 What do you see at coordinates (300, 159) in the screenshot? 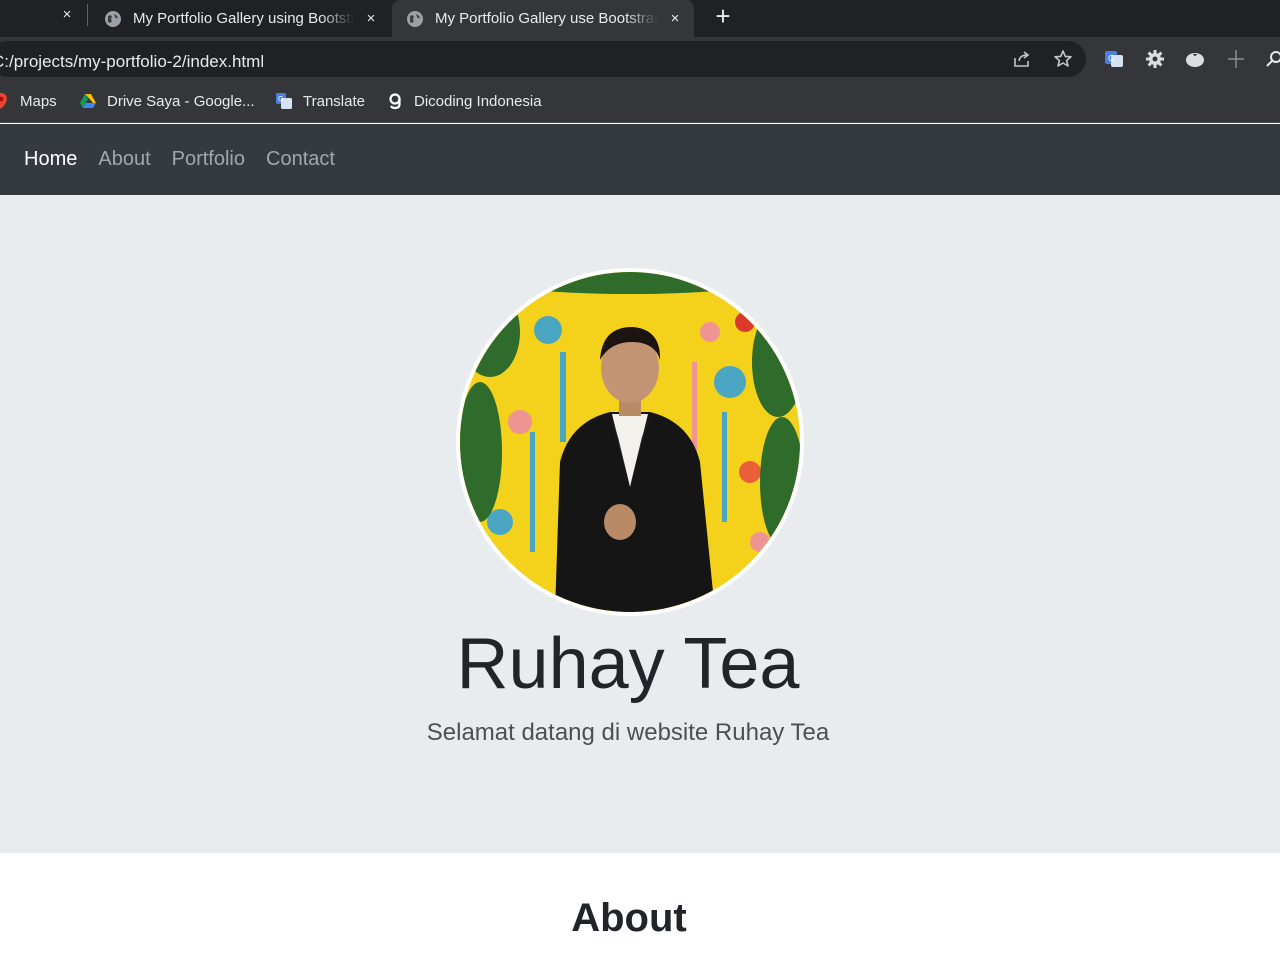
I see `nav-link-contact: Contact` at bounding box center [300, 159].